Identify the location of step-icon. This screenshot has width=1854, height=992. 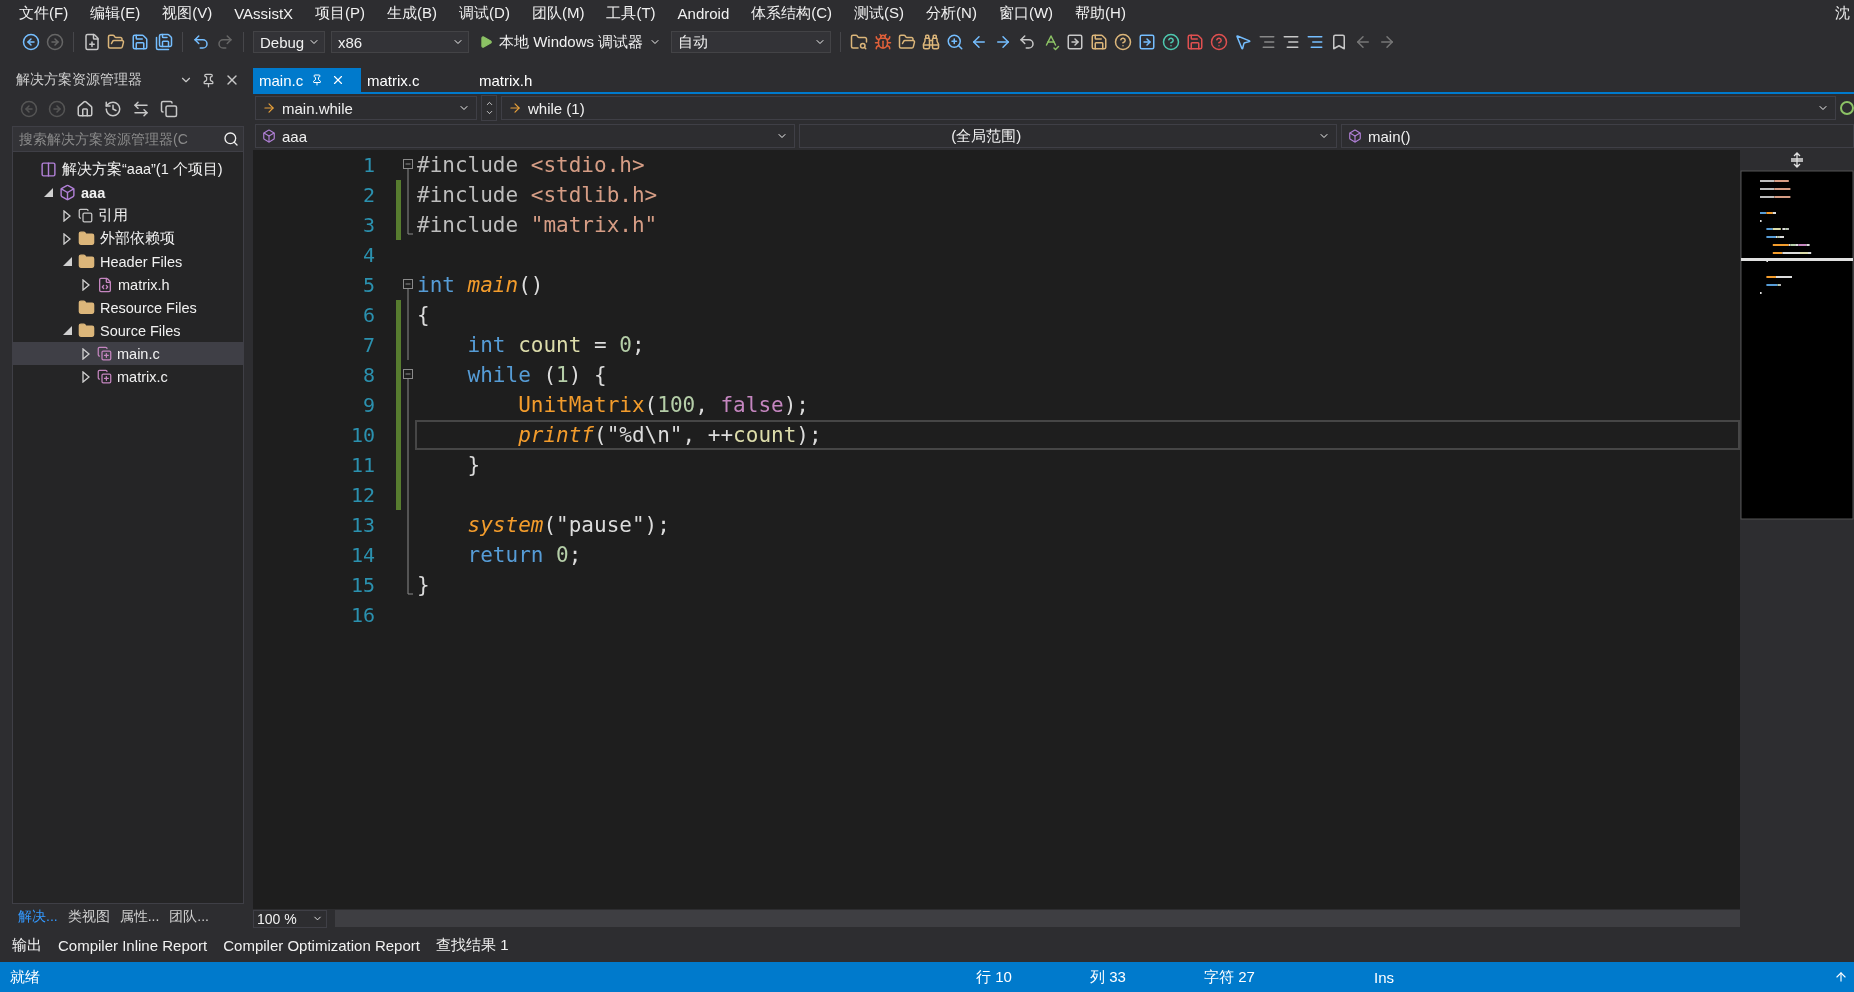
(1147, 42).